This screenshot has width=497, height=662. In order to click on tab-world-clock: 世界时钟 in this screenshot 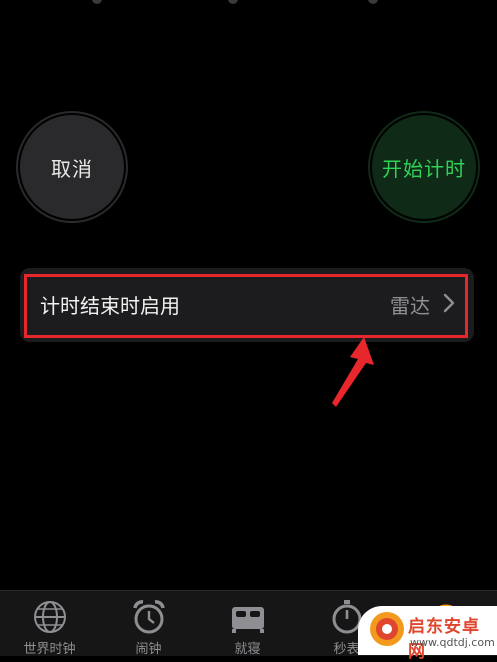, I will do `click(49, 624)`.